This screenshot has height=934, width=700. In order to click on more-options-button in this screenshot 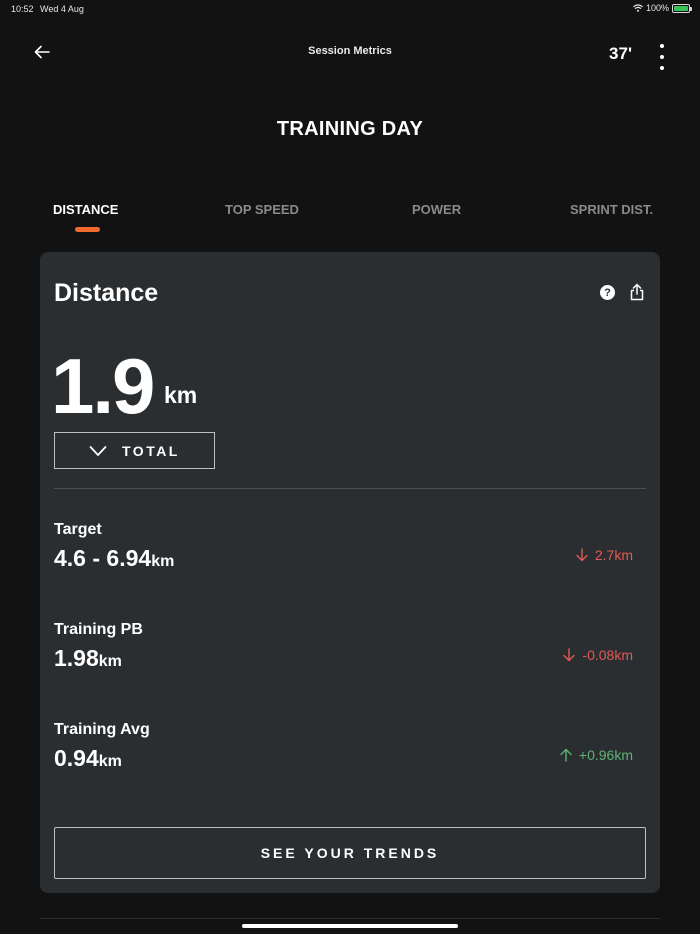, I will do `click(662, 57)`.